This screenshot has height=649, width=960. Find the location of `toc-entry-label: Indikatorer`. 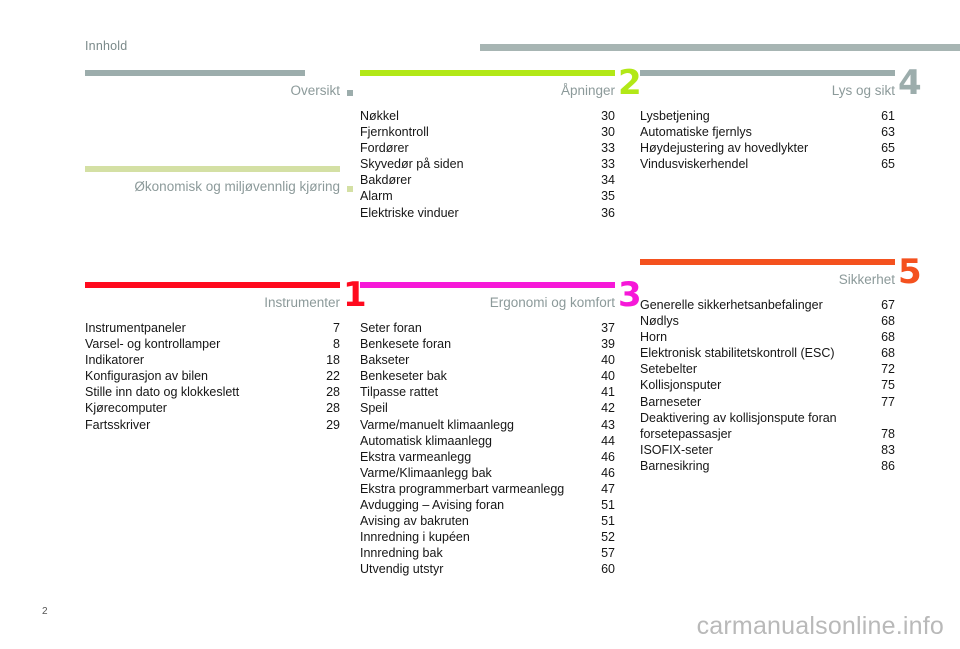

toc-entry-label: Indikatorer is located at coordinates (115, 360).